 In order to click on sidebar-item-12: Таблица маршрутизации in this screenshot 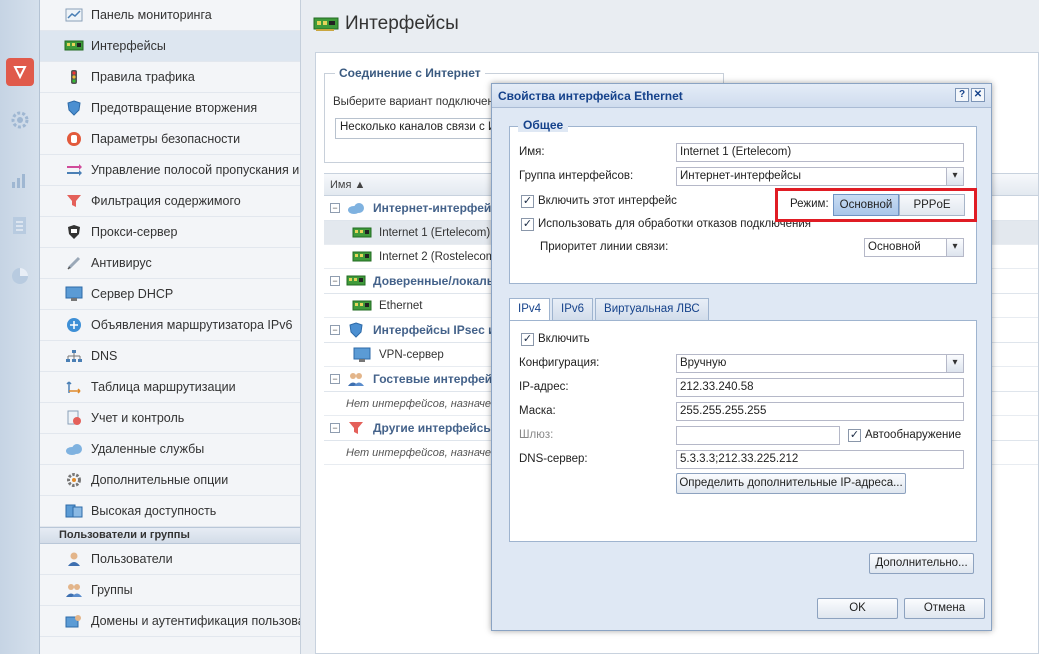, I will do `click(170, 387)`.